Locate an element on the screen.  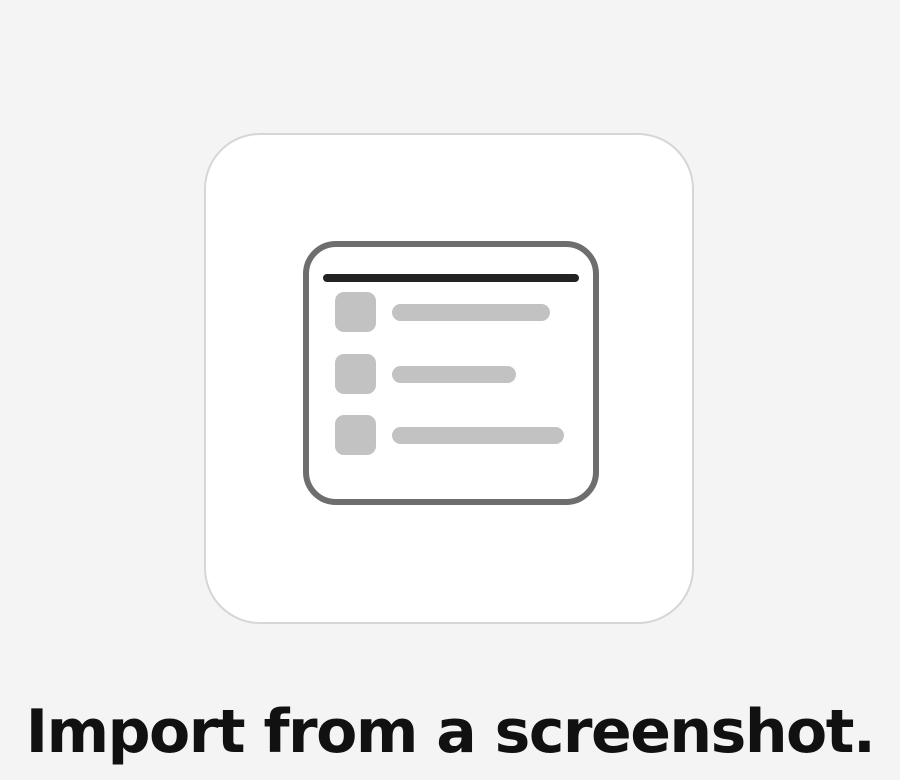
page-title: Import from a screenshot. is located at coordinates (450, 732).